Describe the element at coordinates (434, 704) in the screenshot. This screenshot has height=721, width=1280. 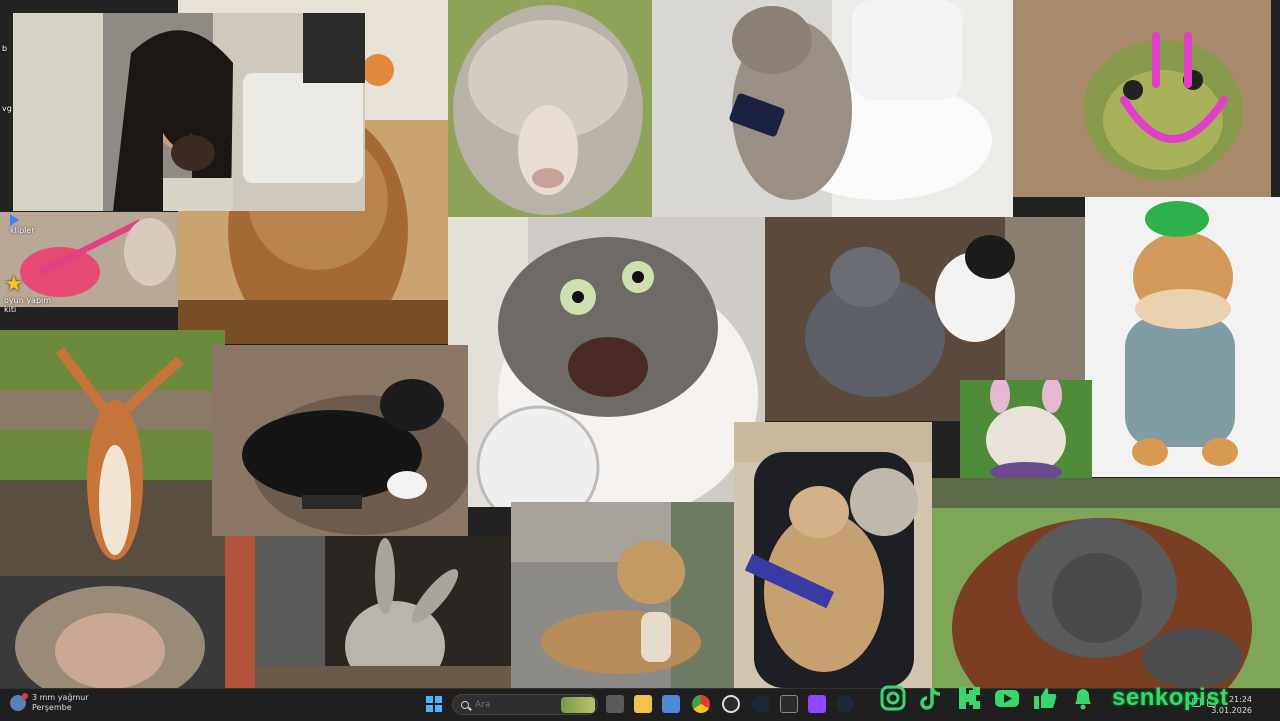
I see `start-button` at that location.